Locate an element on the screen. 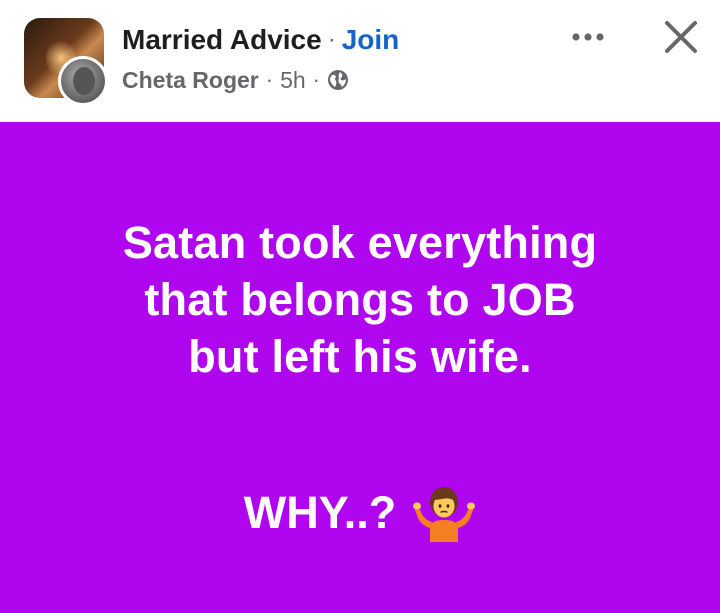 The image size is (720, 613). post-text-line-2: that belongs to JOB is located at coordinates (360, 299).